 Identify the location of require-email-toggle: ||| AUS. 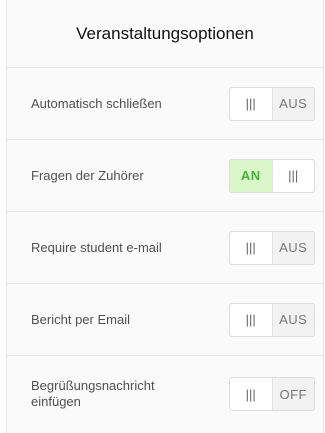
(272, 247).